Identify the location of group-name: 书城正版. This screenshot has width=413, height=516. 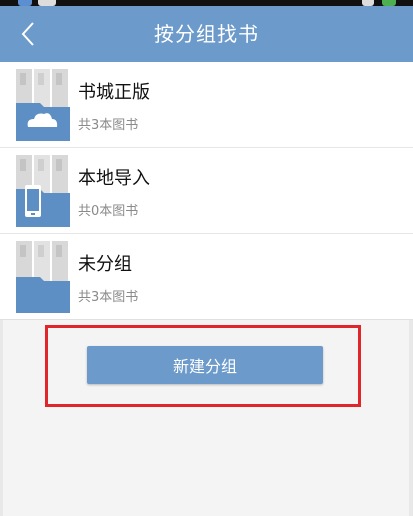
(114, 92).